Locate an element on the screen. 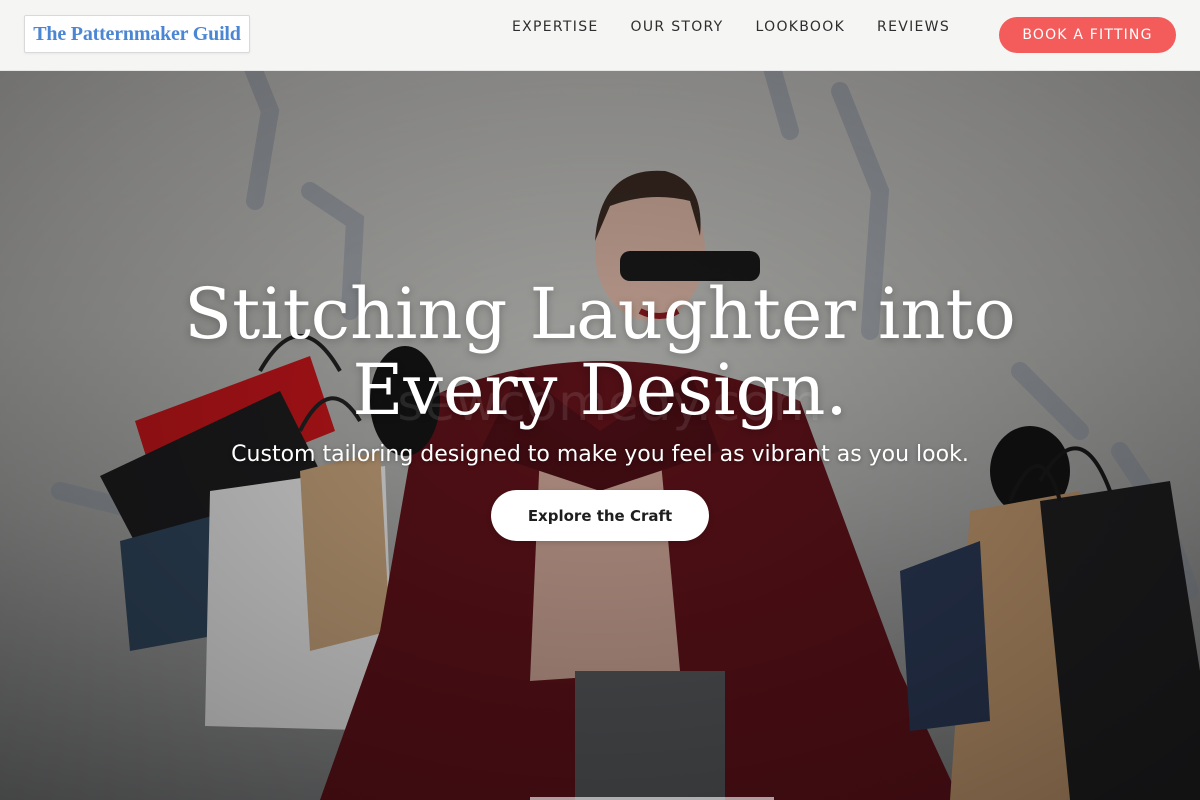  hero-title: Stitching Laughter into Every Design. is located at coordinates (600, 352).